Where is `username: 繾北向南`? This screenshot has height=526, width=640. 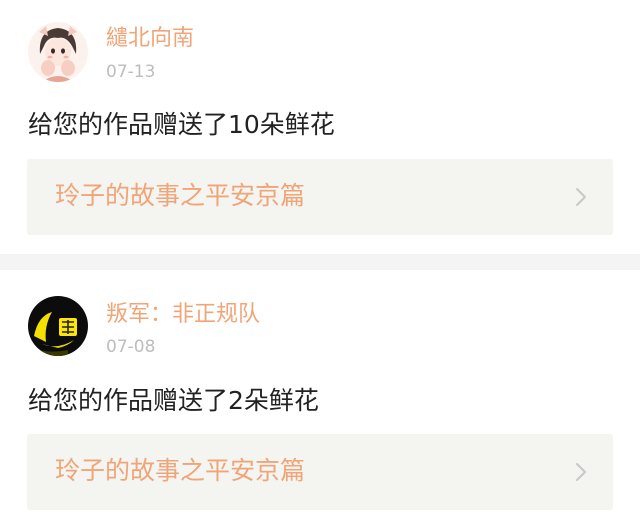 username: 繾北向南 is located at coordinates (150, 39).